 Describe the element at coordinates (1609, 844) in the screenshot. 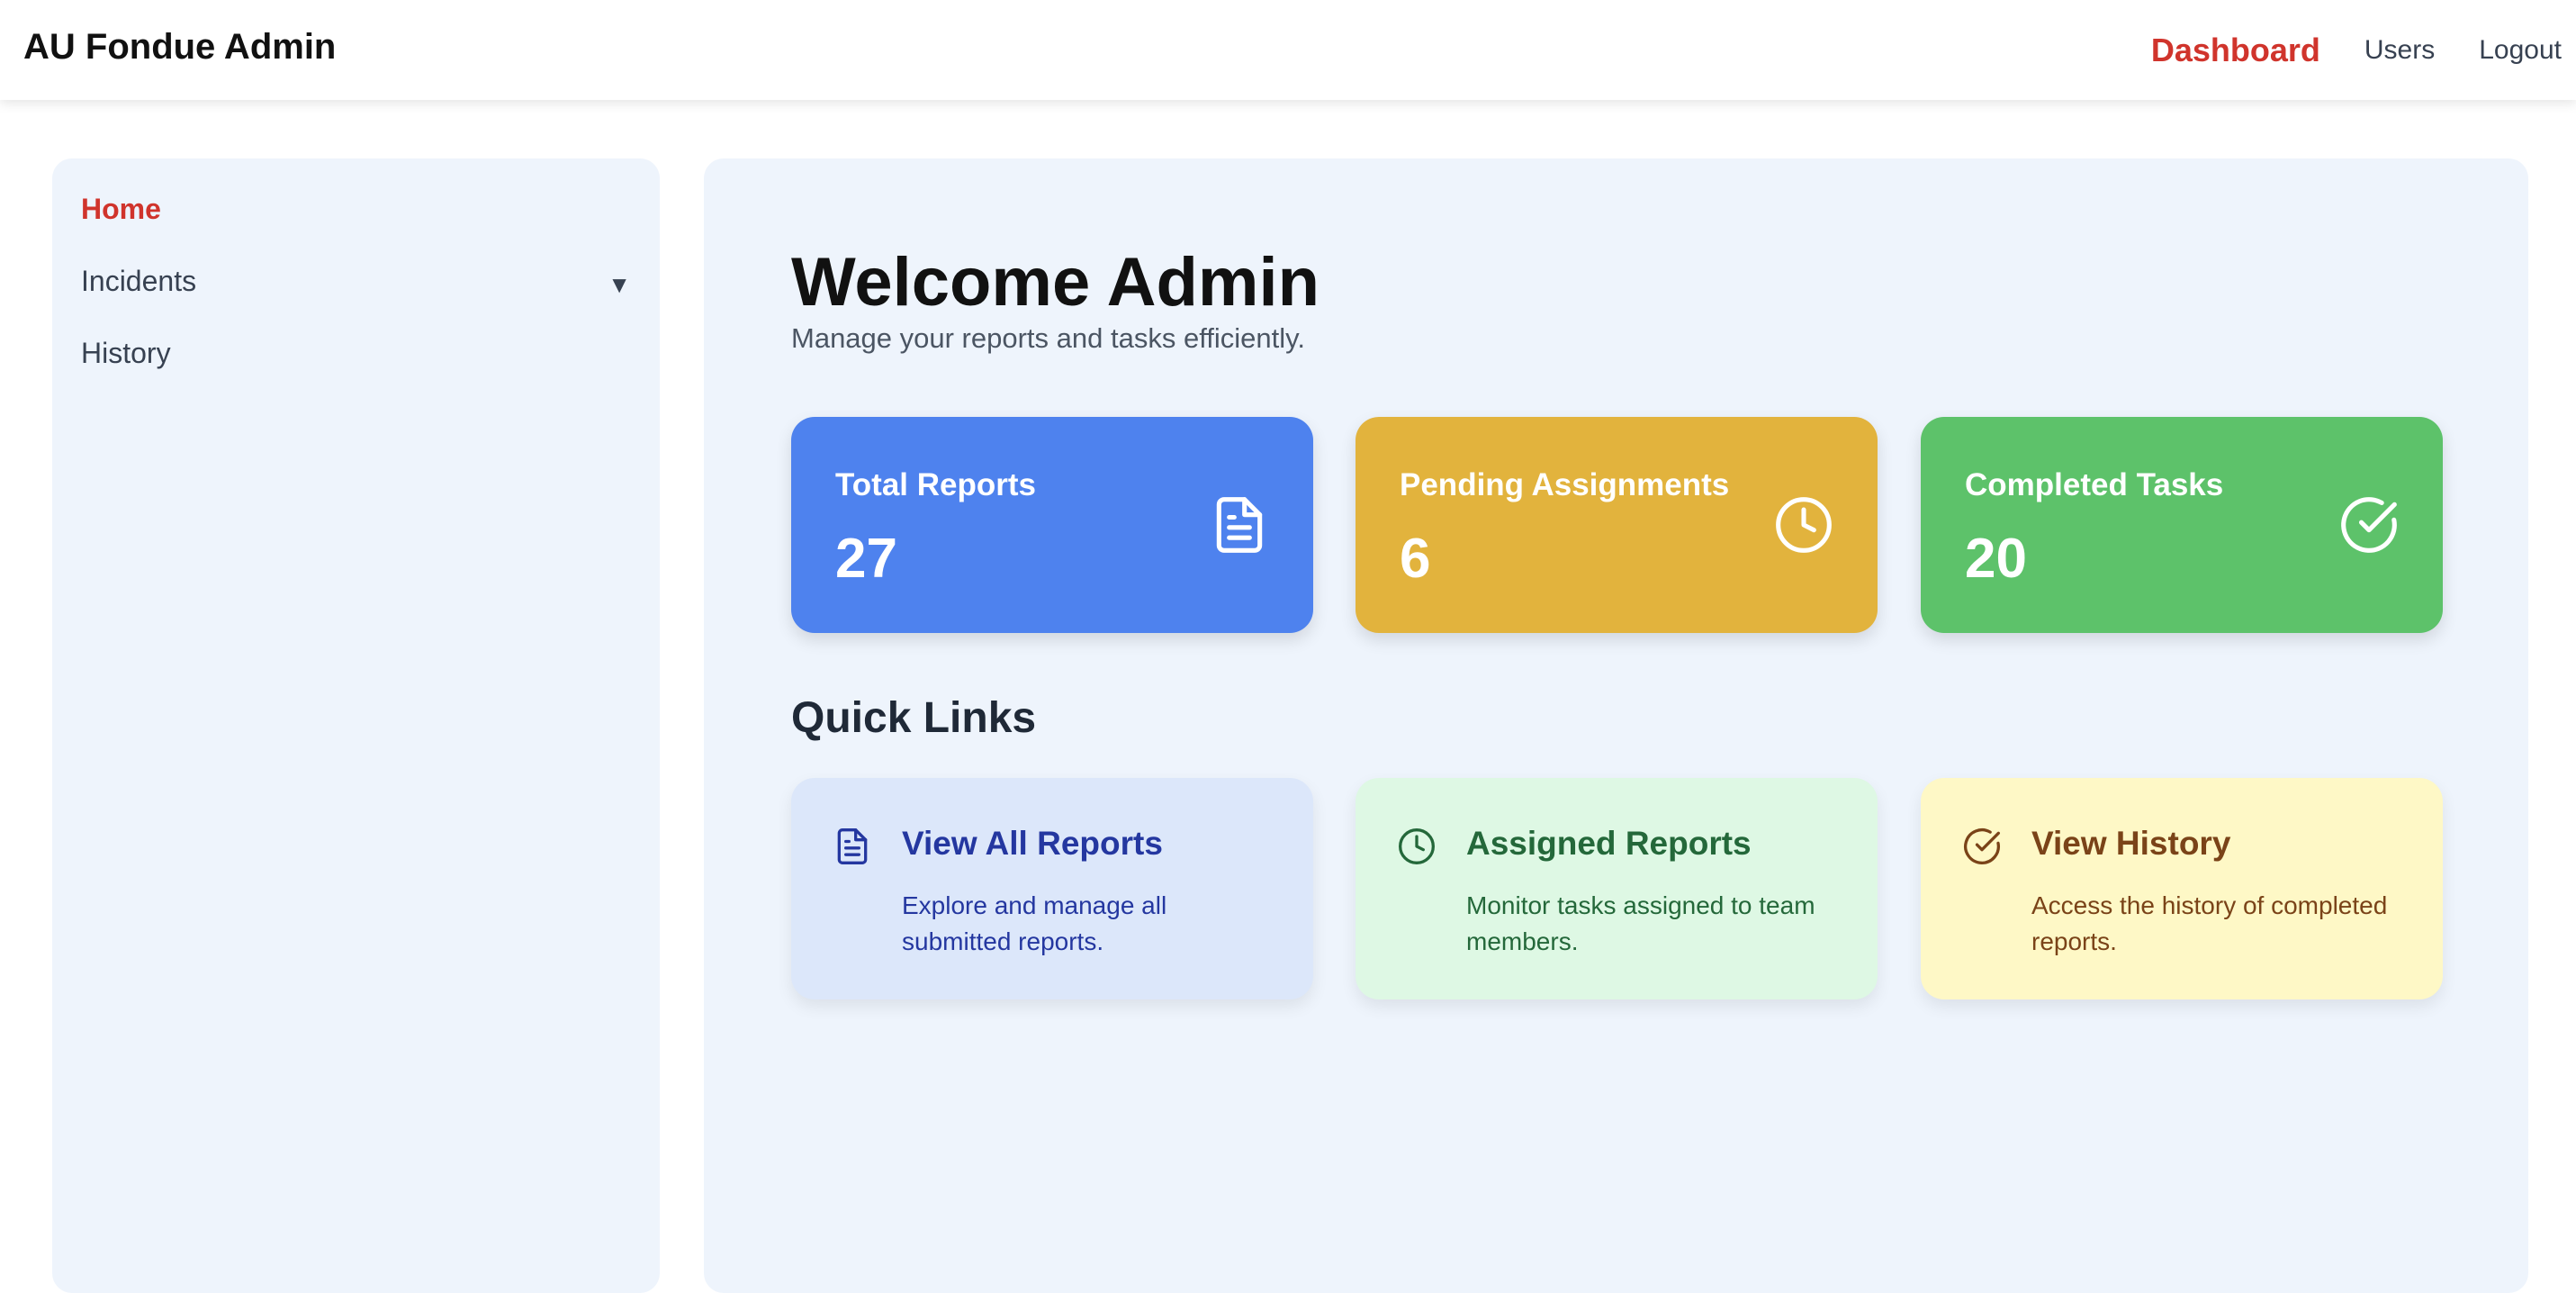

I see `quick-link-title: Assigned Reports` at that location.